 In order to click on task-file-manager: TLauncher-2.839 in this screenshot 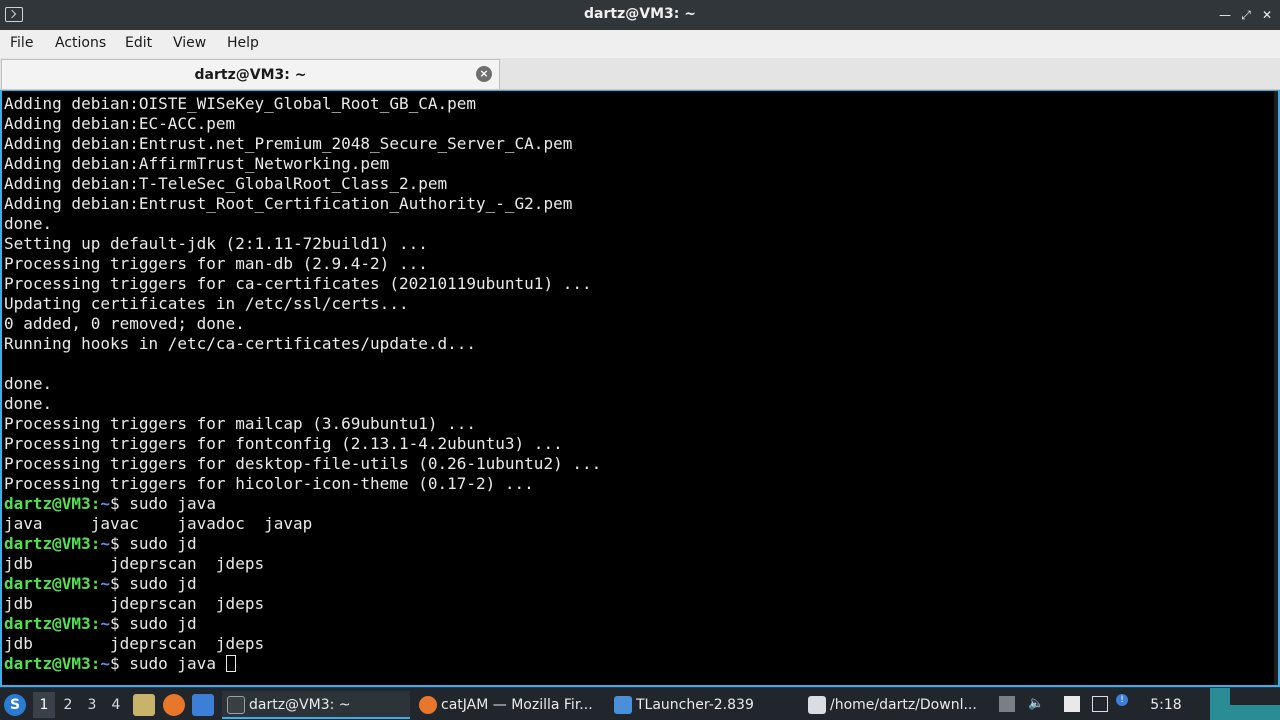, I will do `click(705, 705)`.